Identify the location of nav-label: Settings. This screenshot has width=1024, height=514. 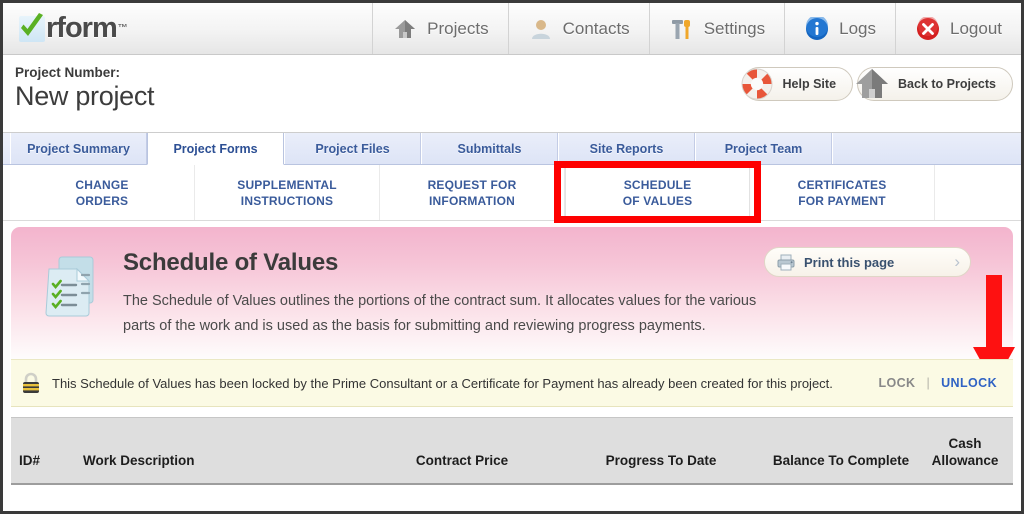
(734, 28).